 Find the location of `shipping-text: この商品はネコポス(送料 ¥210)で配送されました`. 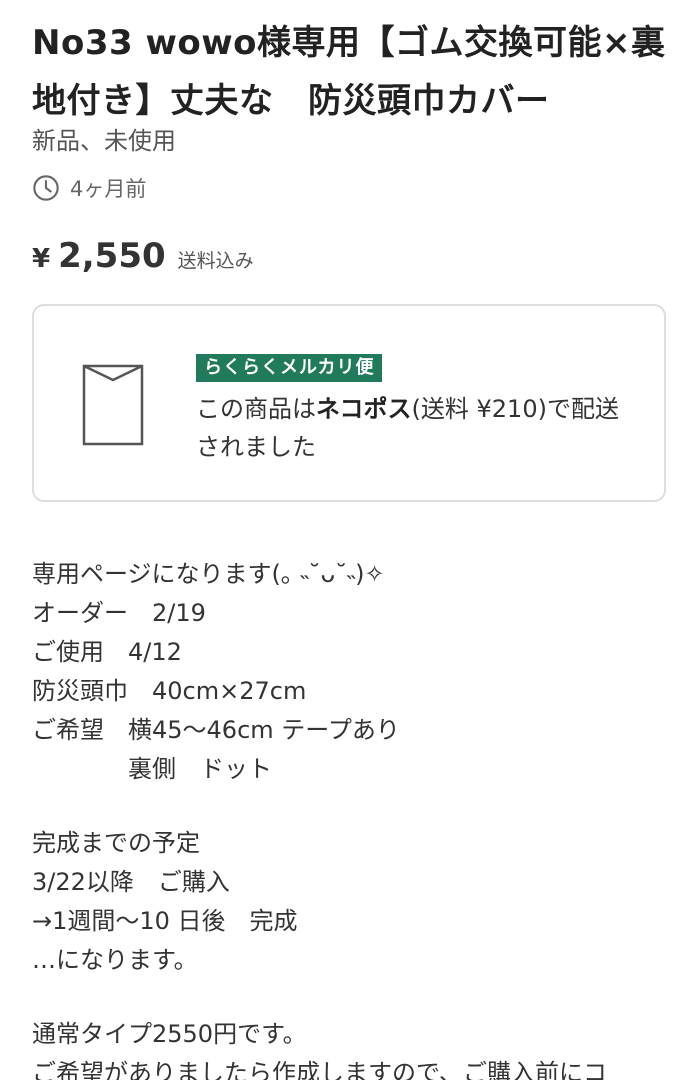

shipping-text: この商品はネコポス(送料 ¥210)で配送されました is located at coordinates (416, 428).